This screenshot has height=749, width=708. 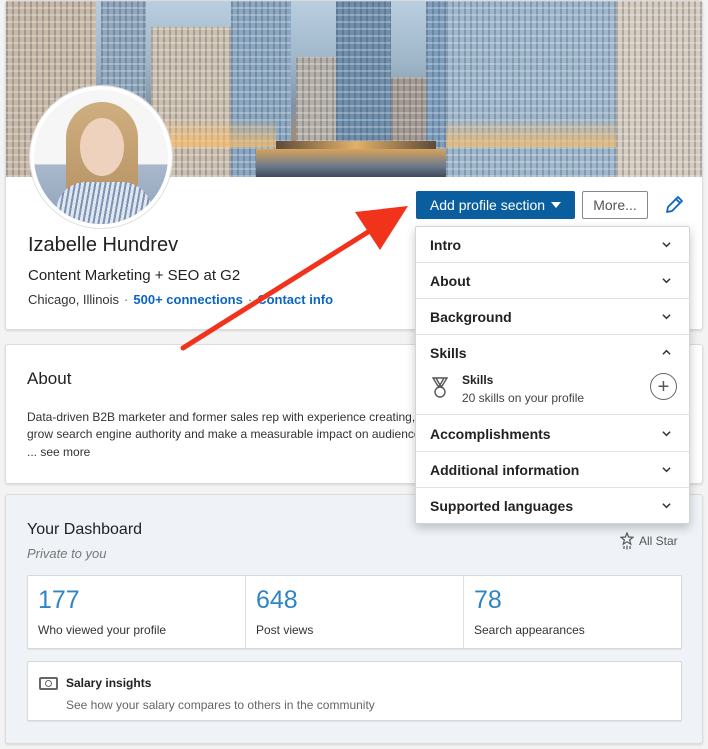 I want to click on money-icon, so click(x=48, y=683).